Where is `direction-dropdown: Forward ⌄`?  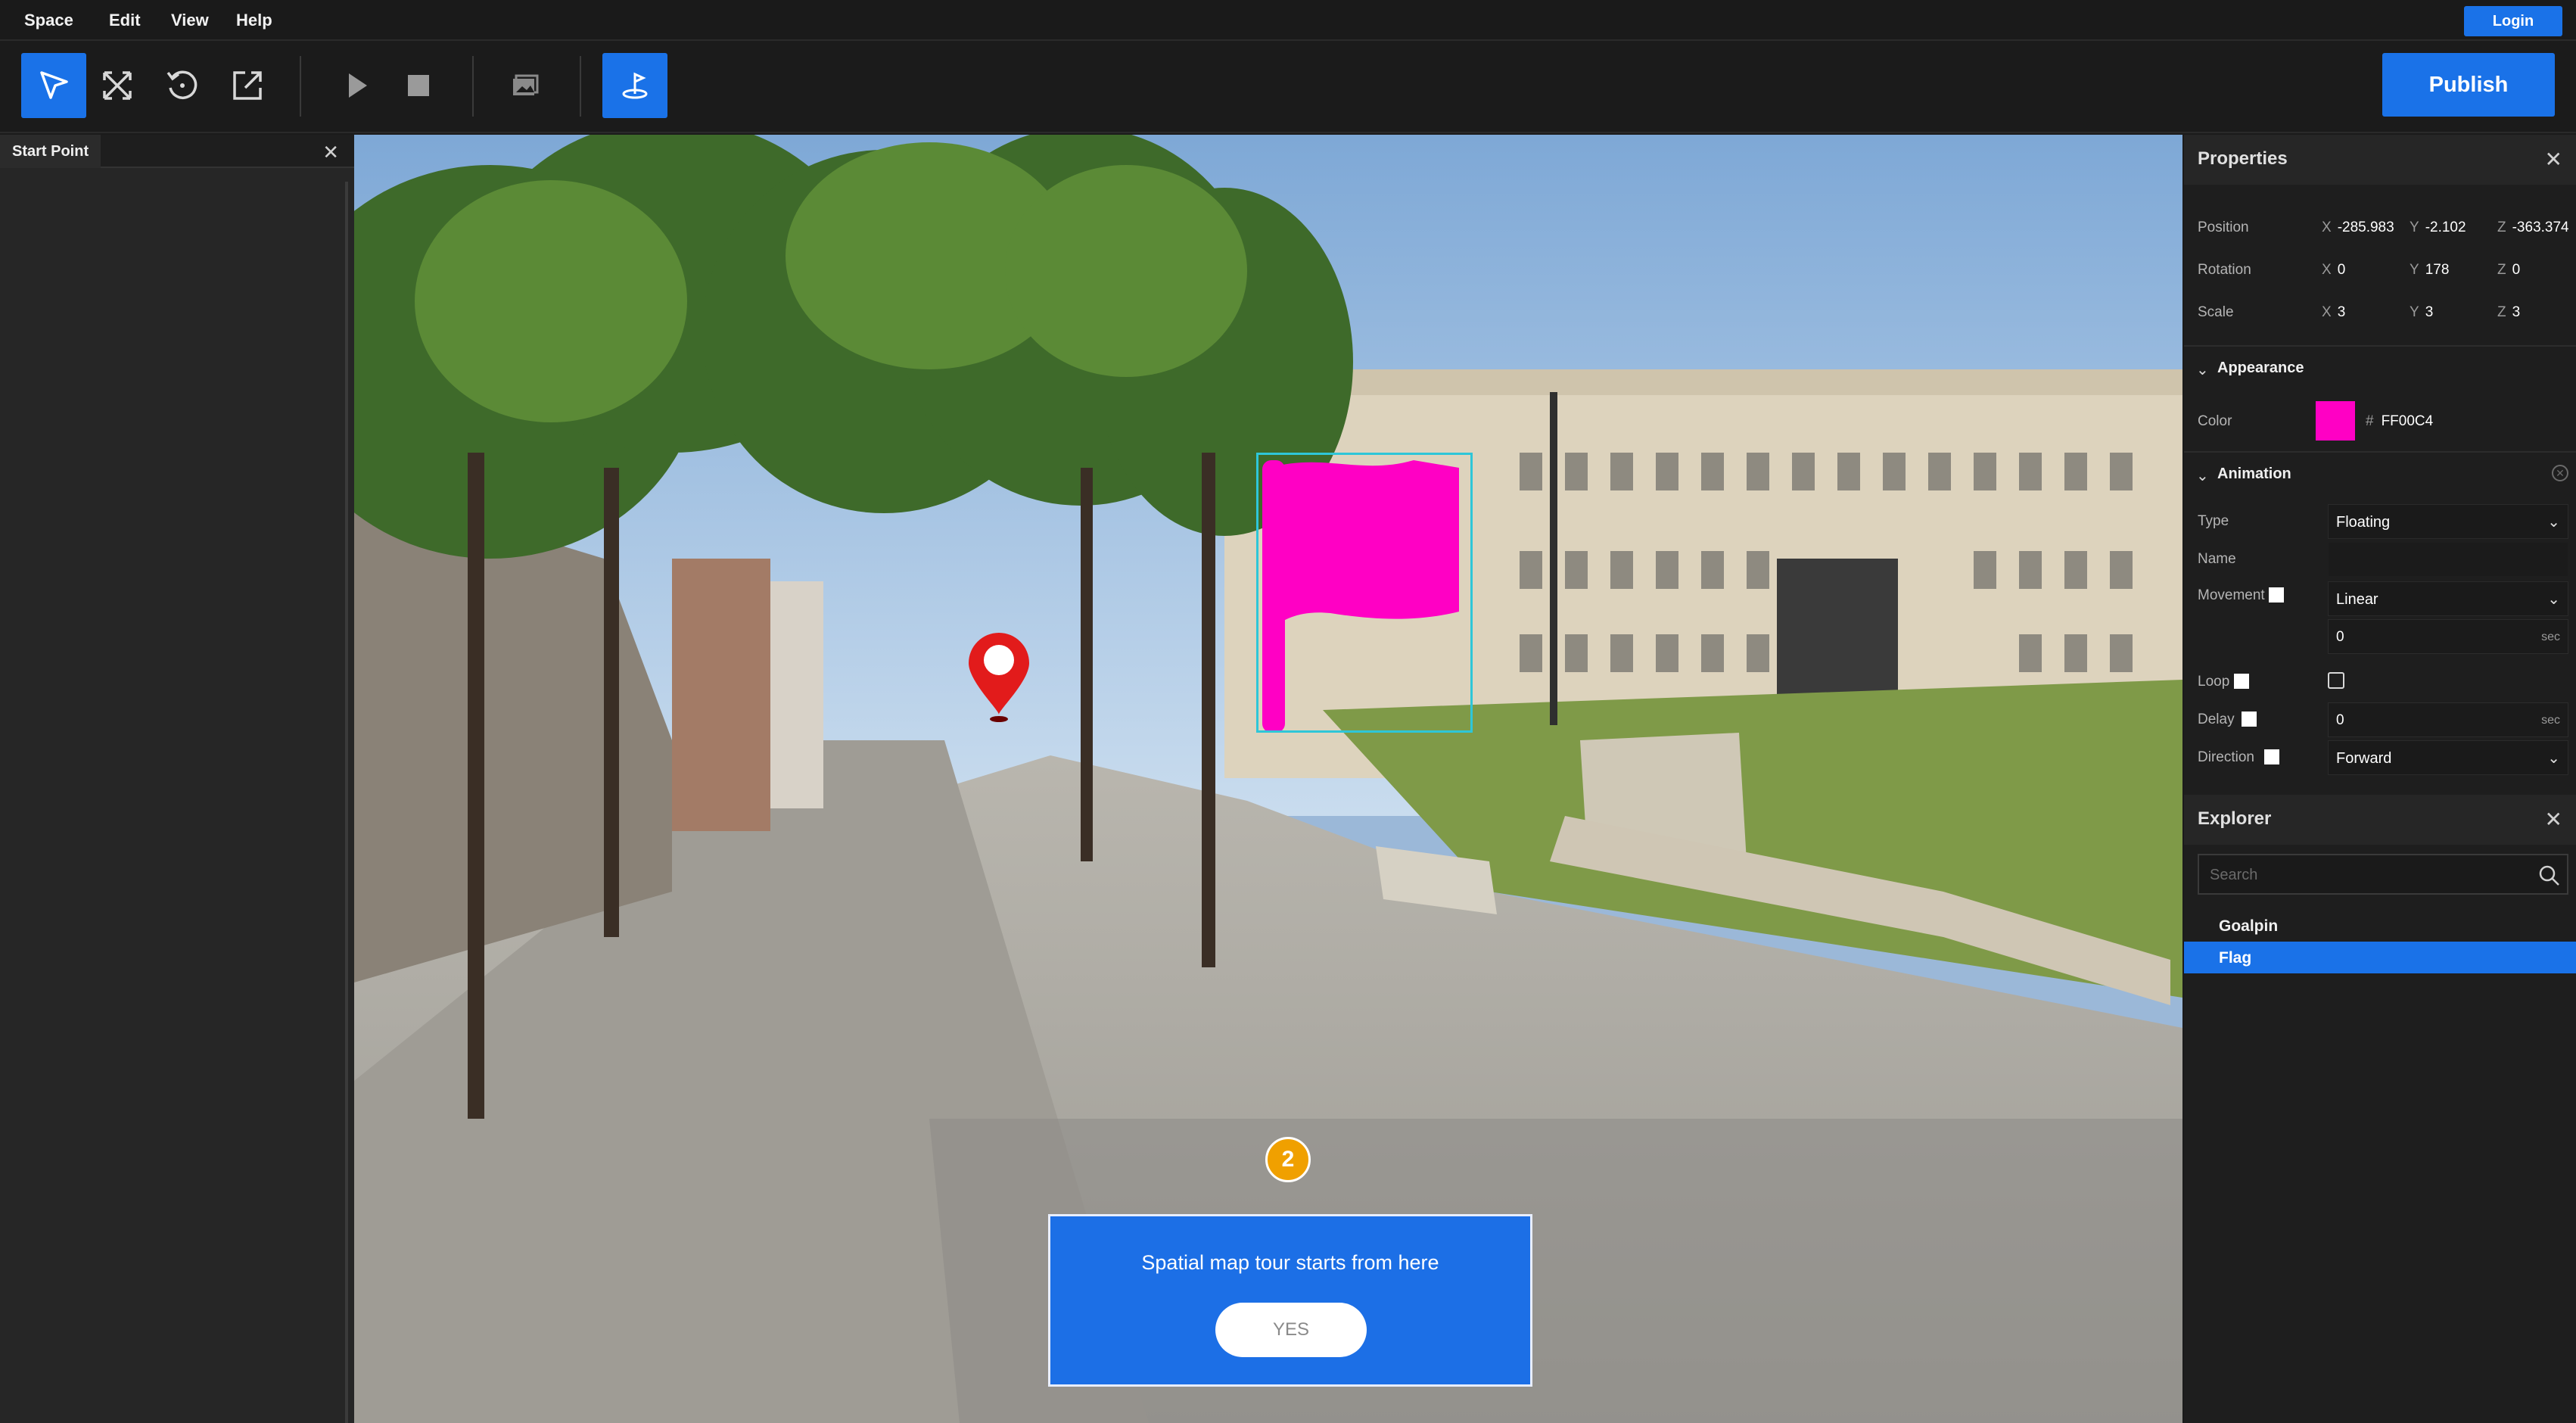
direction-dropdown: Forward ⌄ is located at coordinates (2448, 757).